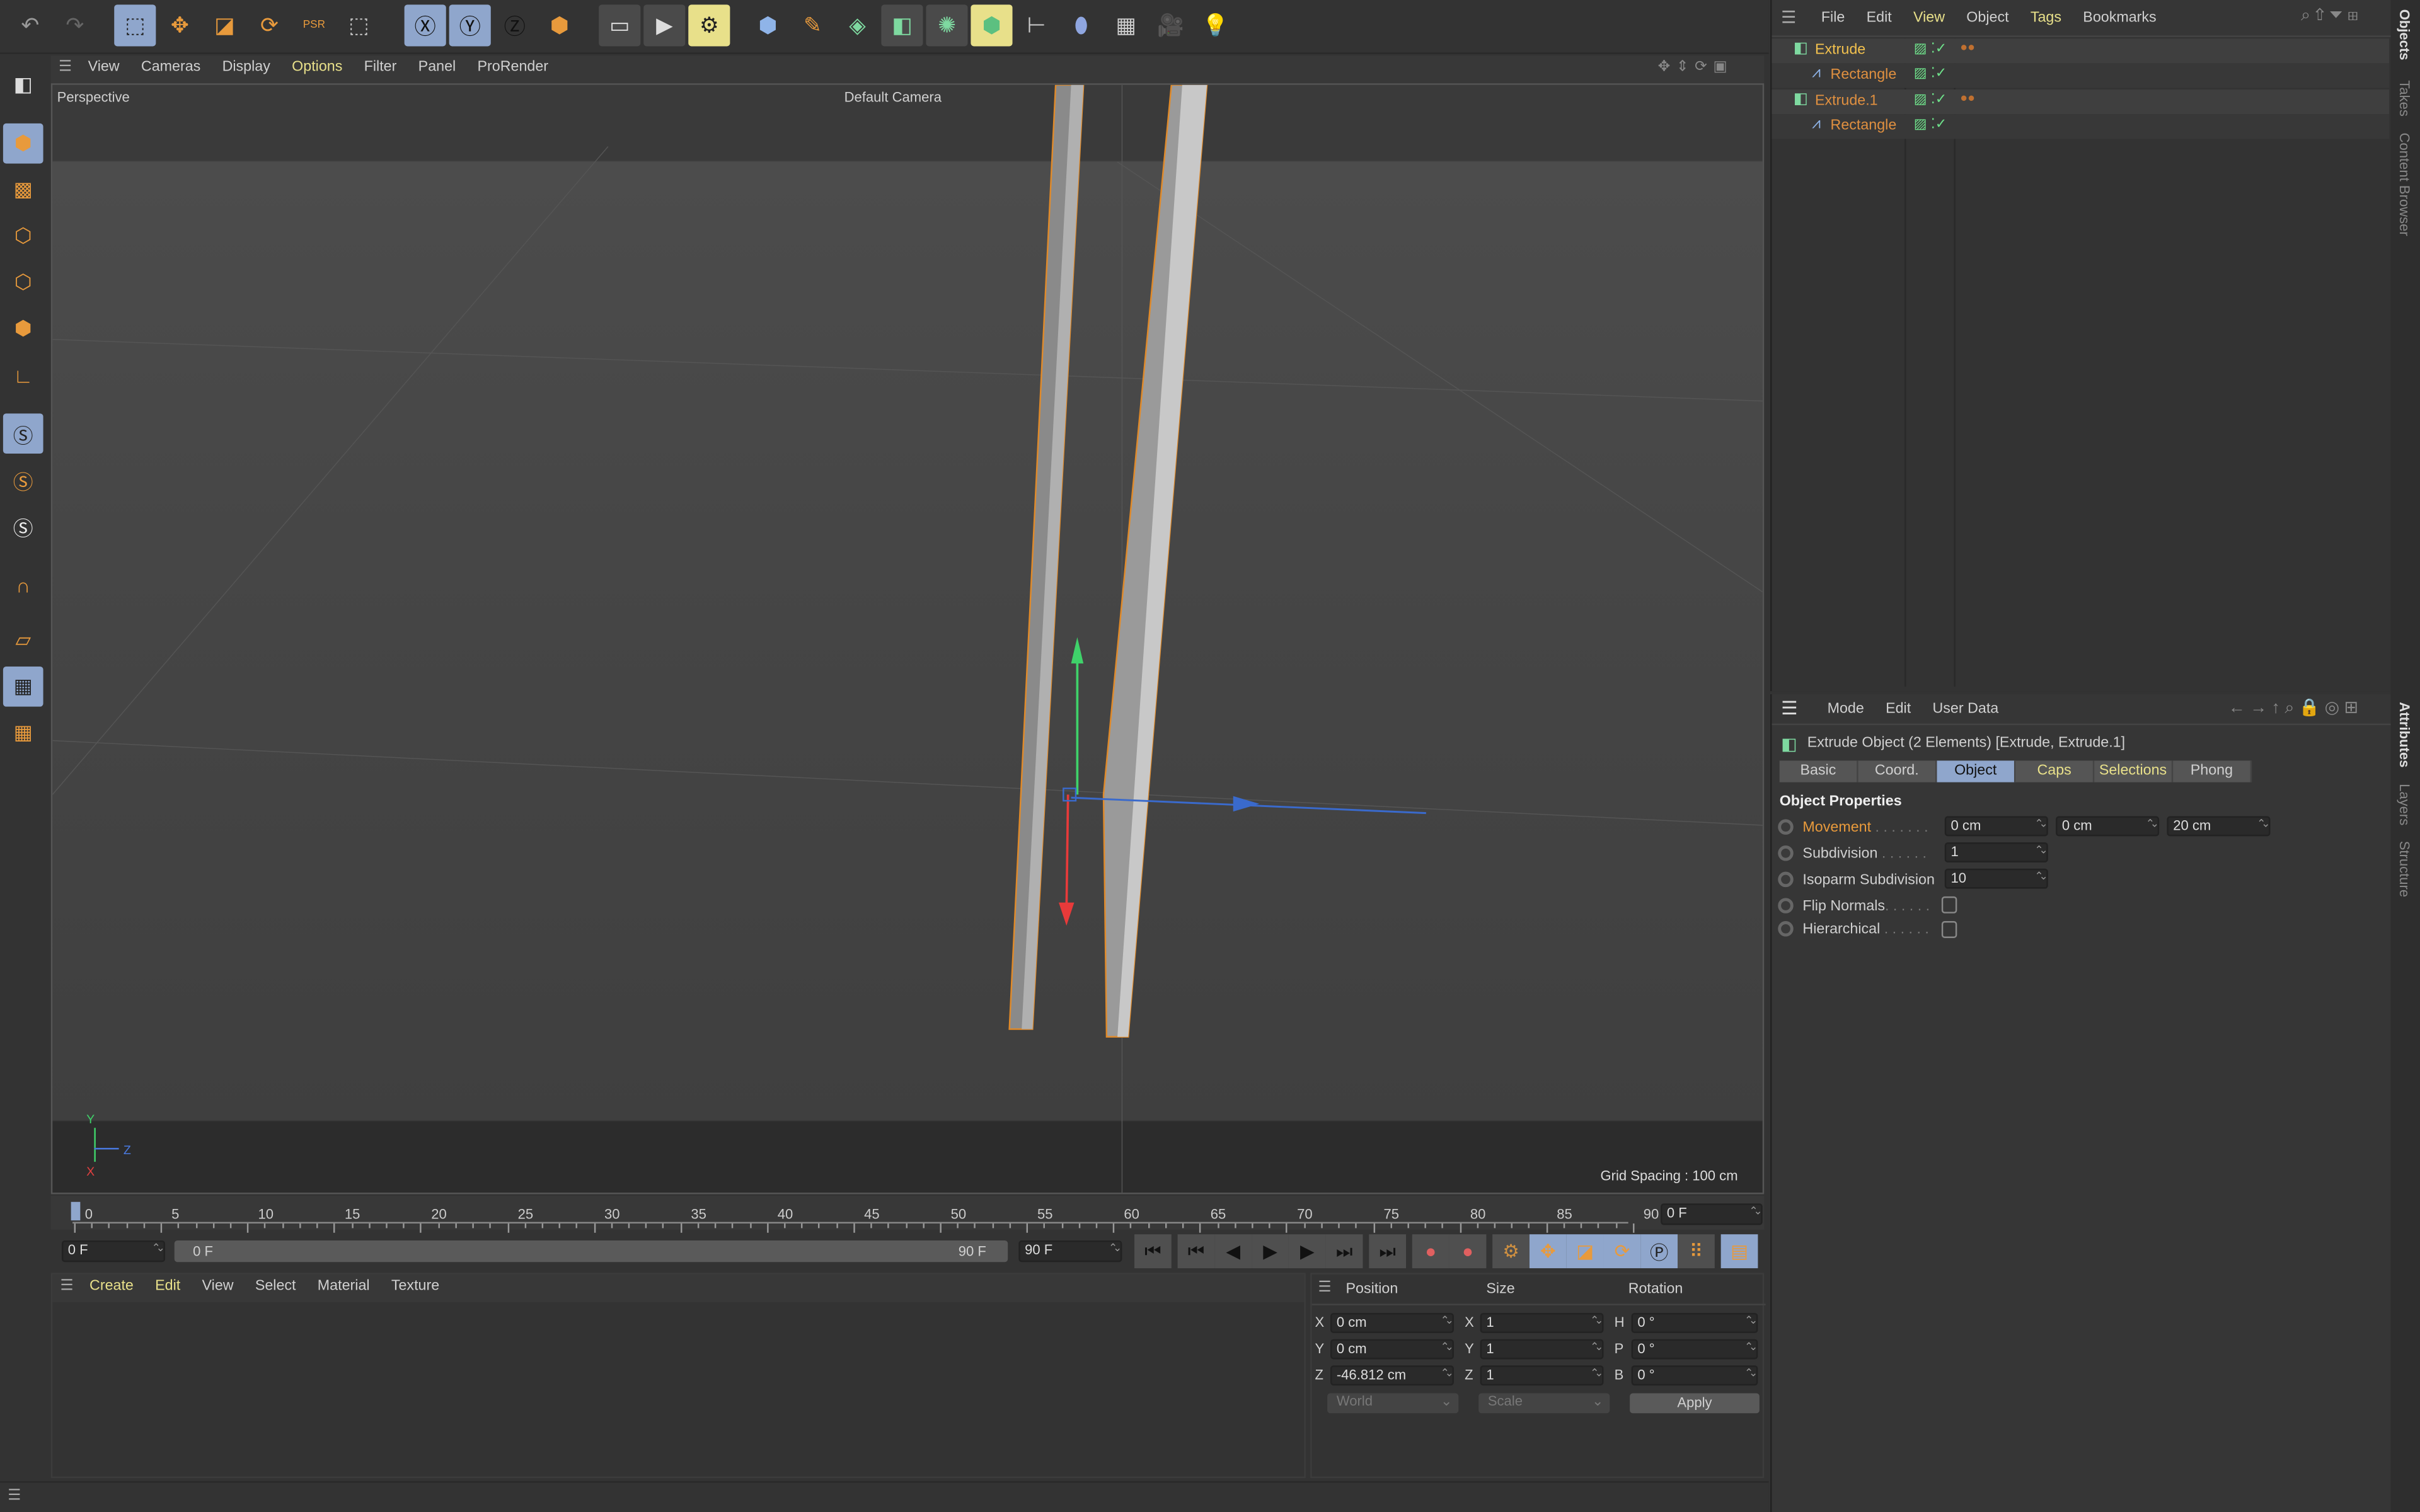  Describe the element at coordinates (1270, 1251) in the screenshot. I see `play-icon: ▶` at that location.